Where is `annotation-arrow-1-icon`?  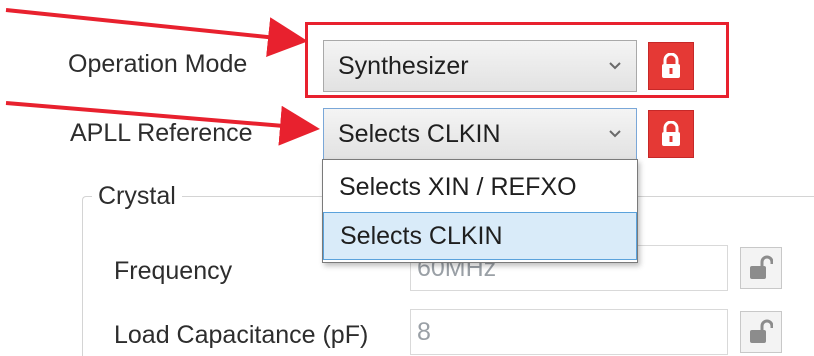
annotation-arrow-1-icon is located at coordinates (156, 33).